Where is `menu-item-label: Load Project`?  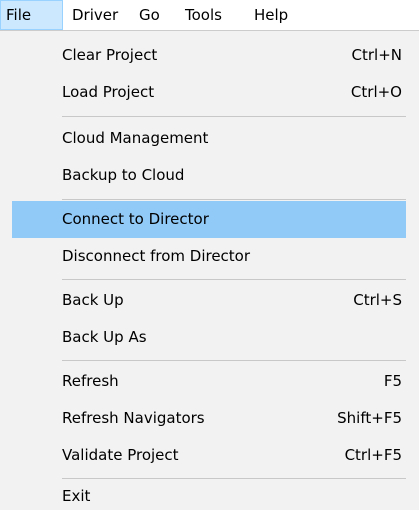
menu-item-label: Load Project is located at coordinates (108, 92).